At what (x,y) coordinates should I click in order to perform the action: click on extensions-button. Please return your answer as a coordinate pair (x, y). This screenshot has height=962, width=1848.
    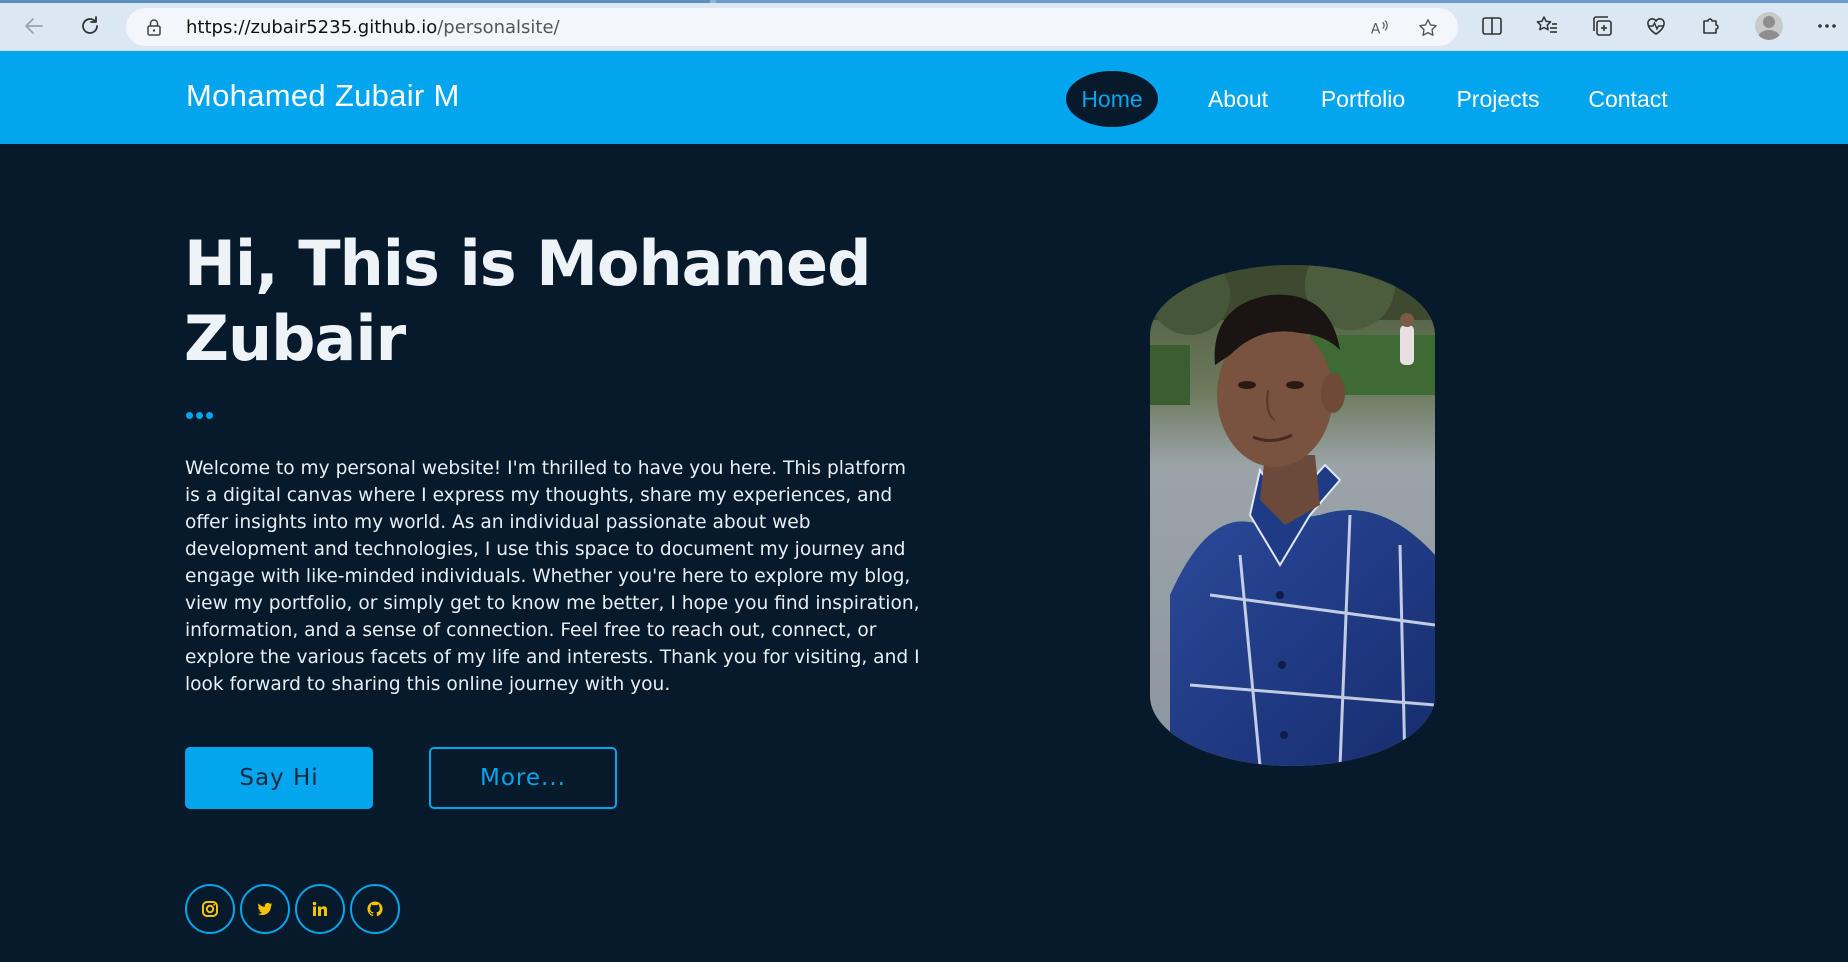
    Looking at the image, I should click on (1711, 26).